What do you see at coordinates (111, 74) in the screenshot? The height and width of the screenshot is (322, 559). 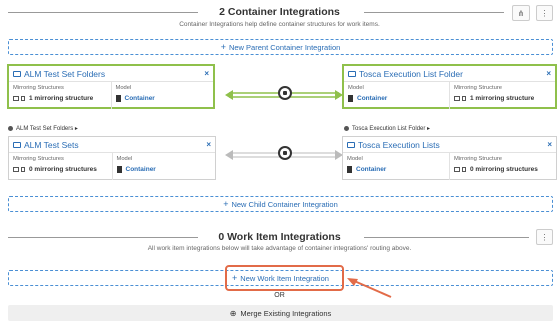 I see `card-header: ALM Test Set Folders ×` at bounding box center [111, 74].